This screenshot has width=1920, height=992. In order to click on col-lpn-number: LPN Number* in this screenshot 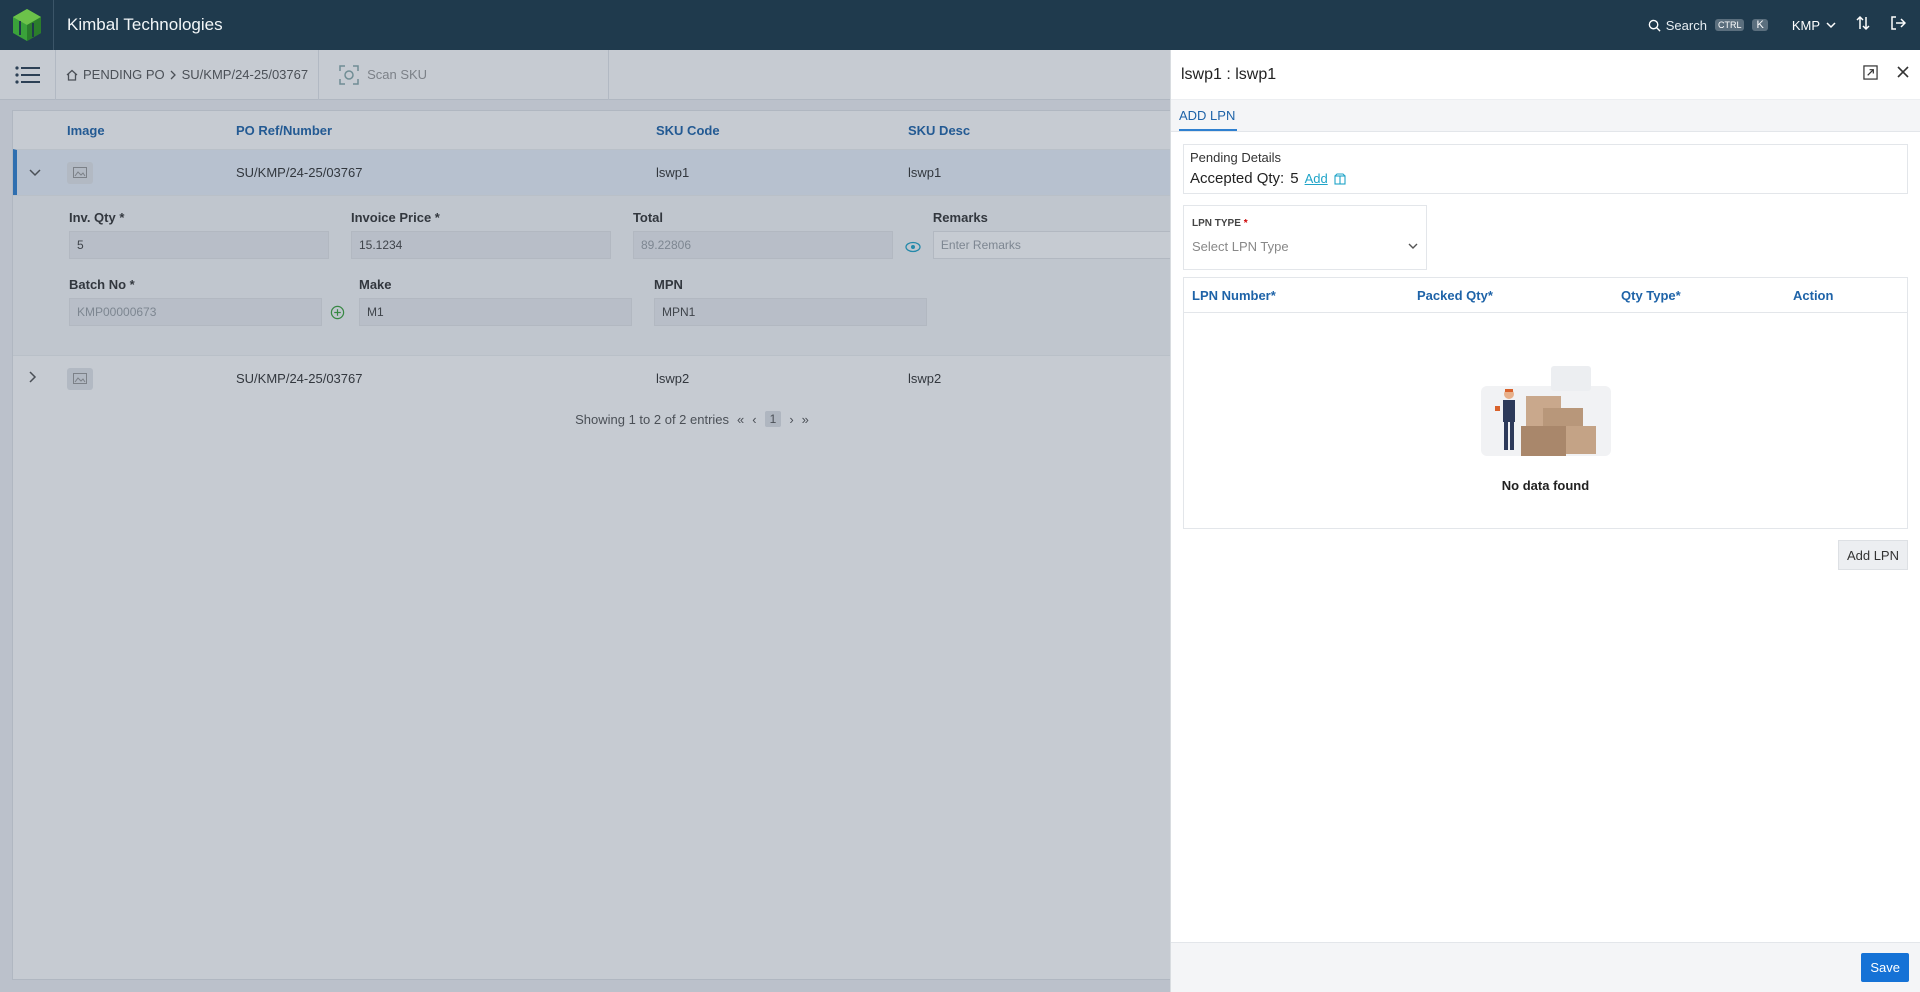, I will do `click(1234, 295)`.